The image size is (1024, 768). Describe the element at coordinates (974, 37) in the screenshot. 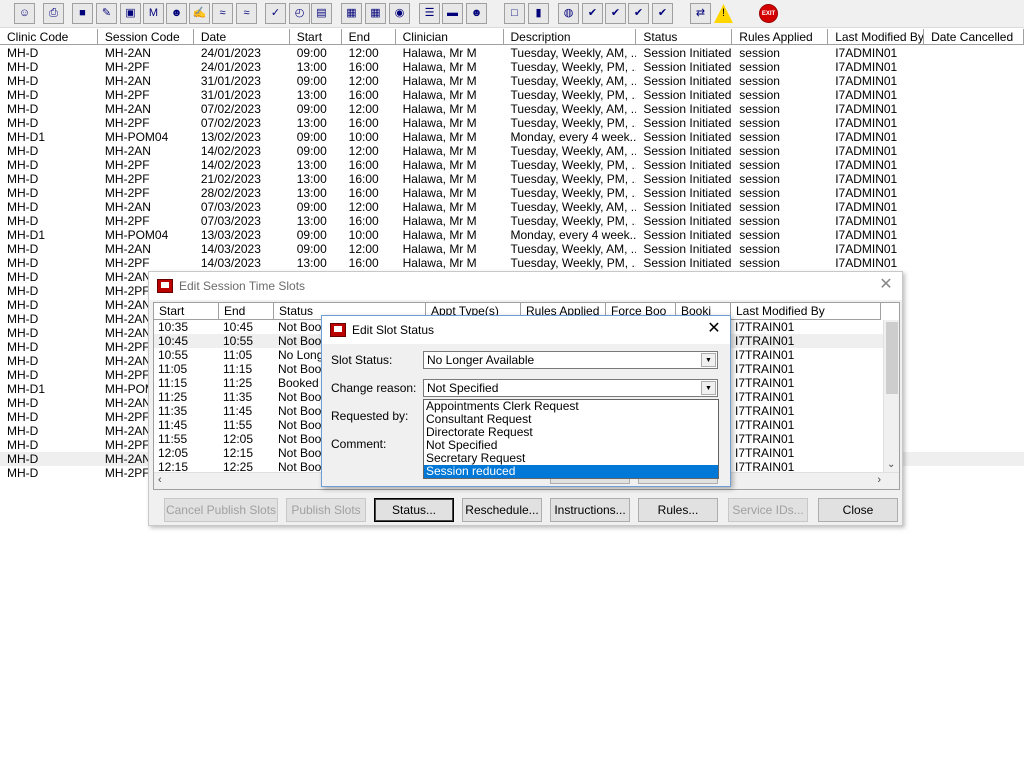

I see `column-header: Date Cancelled` at that location.